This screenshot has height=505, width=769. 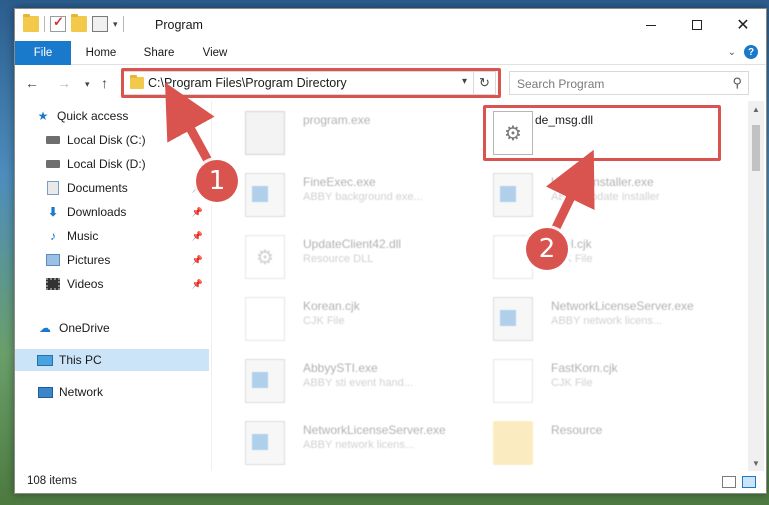 What do you see at coordinates (751, 52) in the screenshot?
I see `help-icon: ?` at bounding box center [751, 52].